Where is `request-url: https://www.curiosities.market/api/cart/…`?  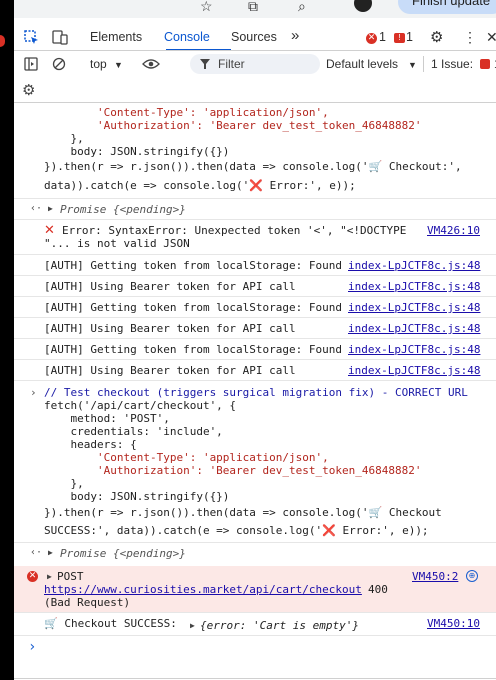 request-url: https://www.curiosities.market/api/cart/… is located at coordinates (203, 589).